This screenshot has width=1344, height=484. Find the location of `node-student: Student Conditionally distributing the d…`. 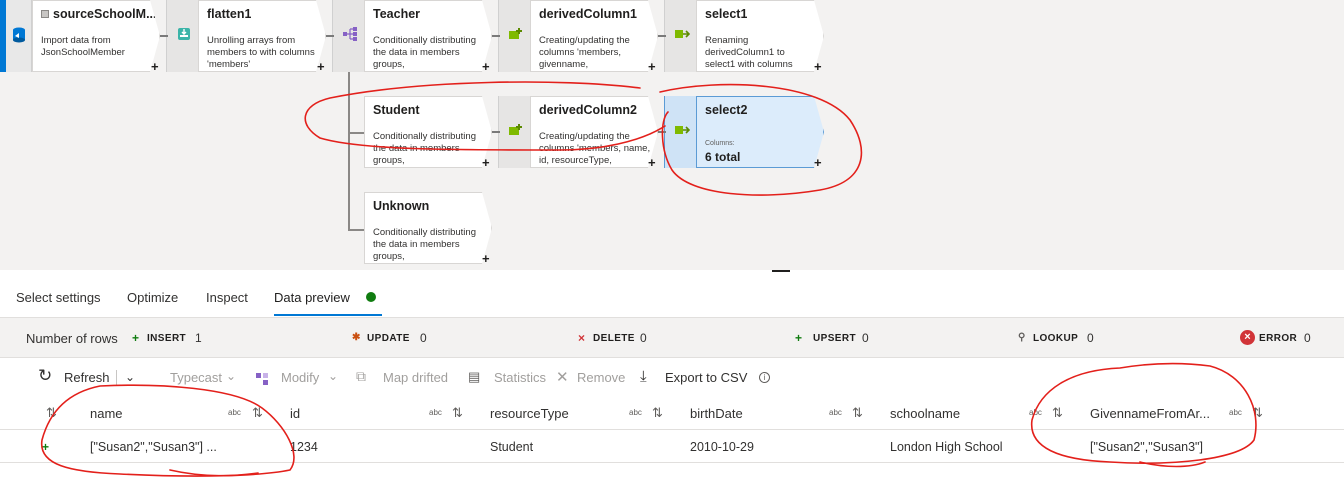

node-student: Student Conditionally distributing the d… is located at coordinates (428, 132).